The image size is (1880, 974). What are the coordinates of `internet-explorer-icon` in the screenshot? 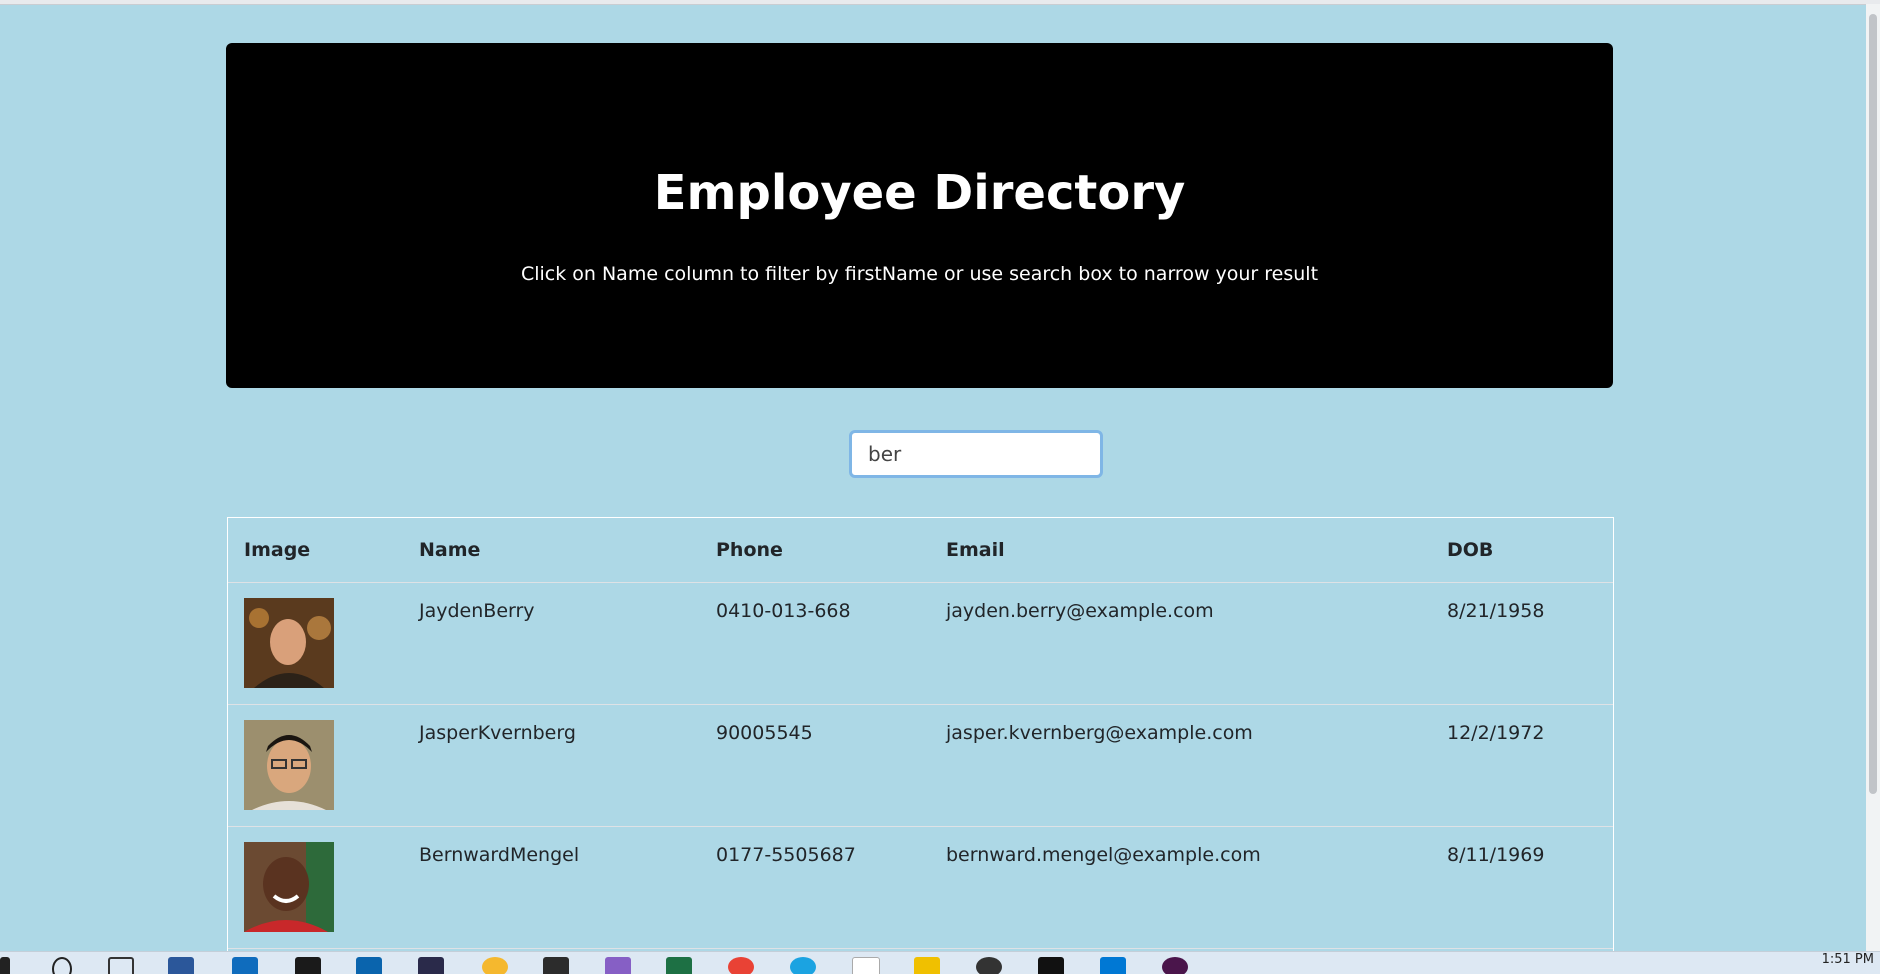 It's located at (495, 965).